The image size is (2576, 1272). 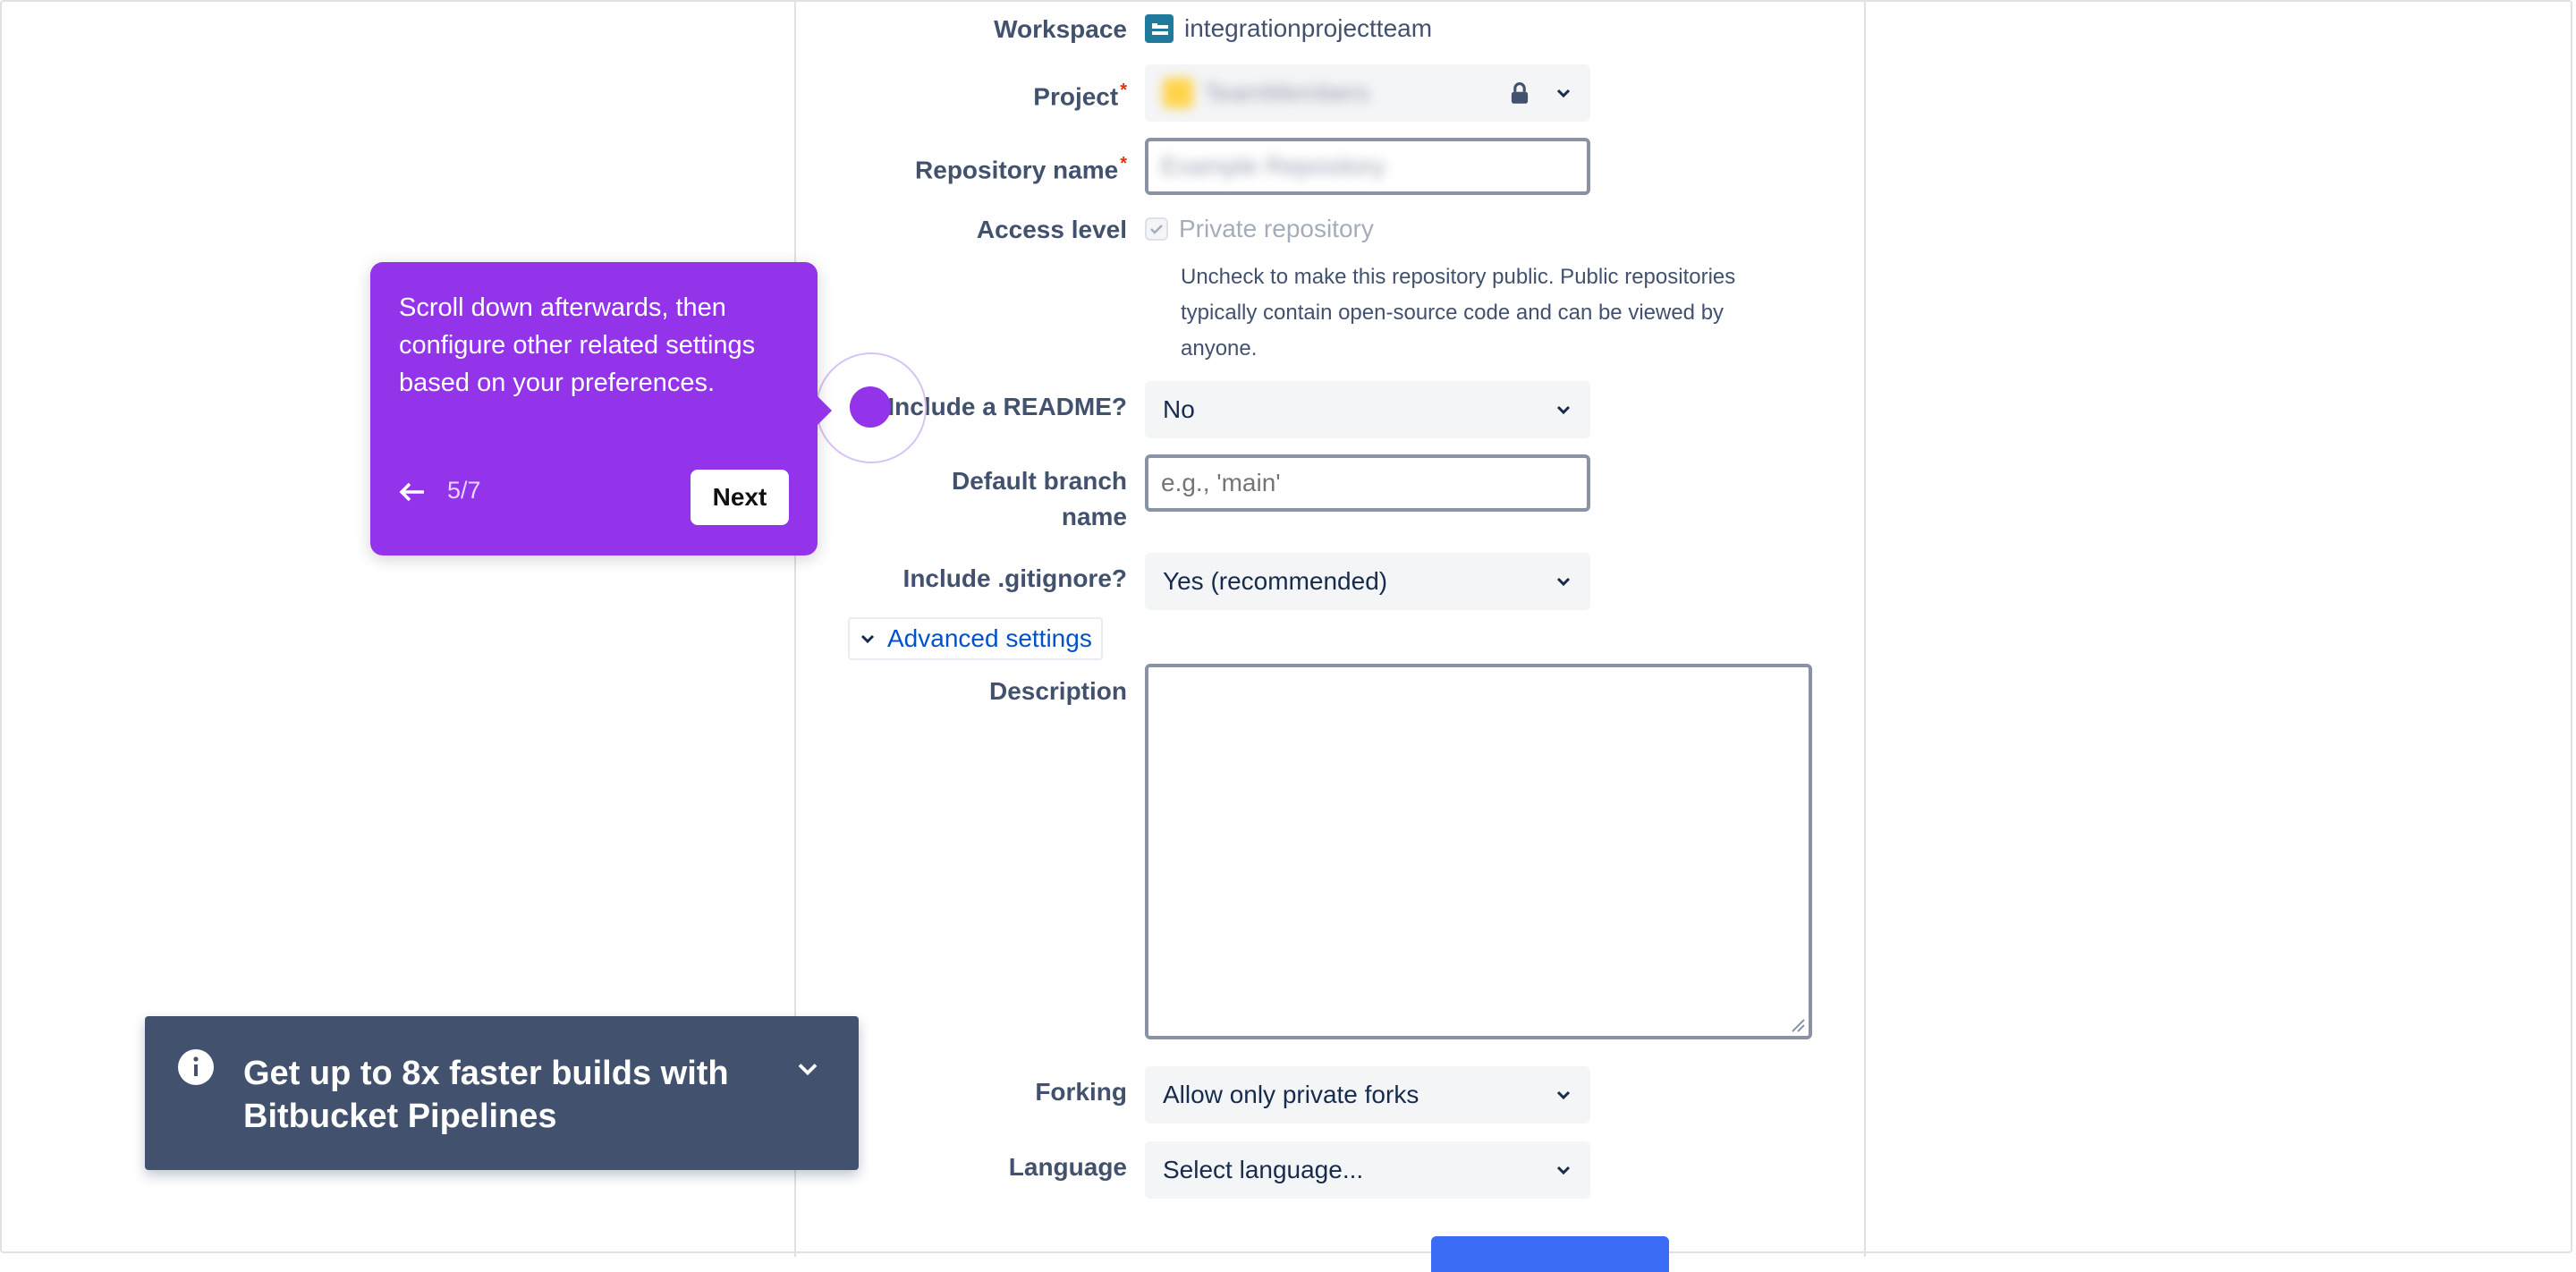 What do you see at coordinates (1039, 499) in the screenshot?
I see `default-branch-label: Default branch name` at bounding box center [1039, 499].